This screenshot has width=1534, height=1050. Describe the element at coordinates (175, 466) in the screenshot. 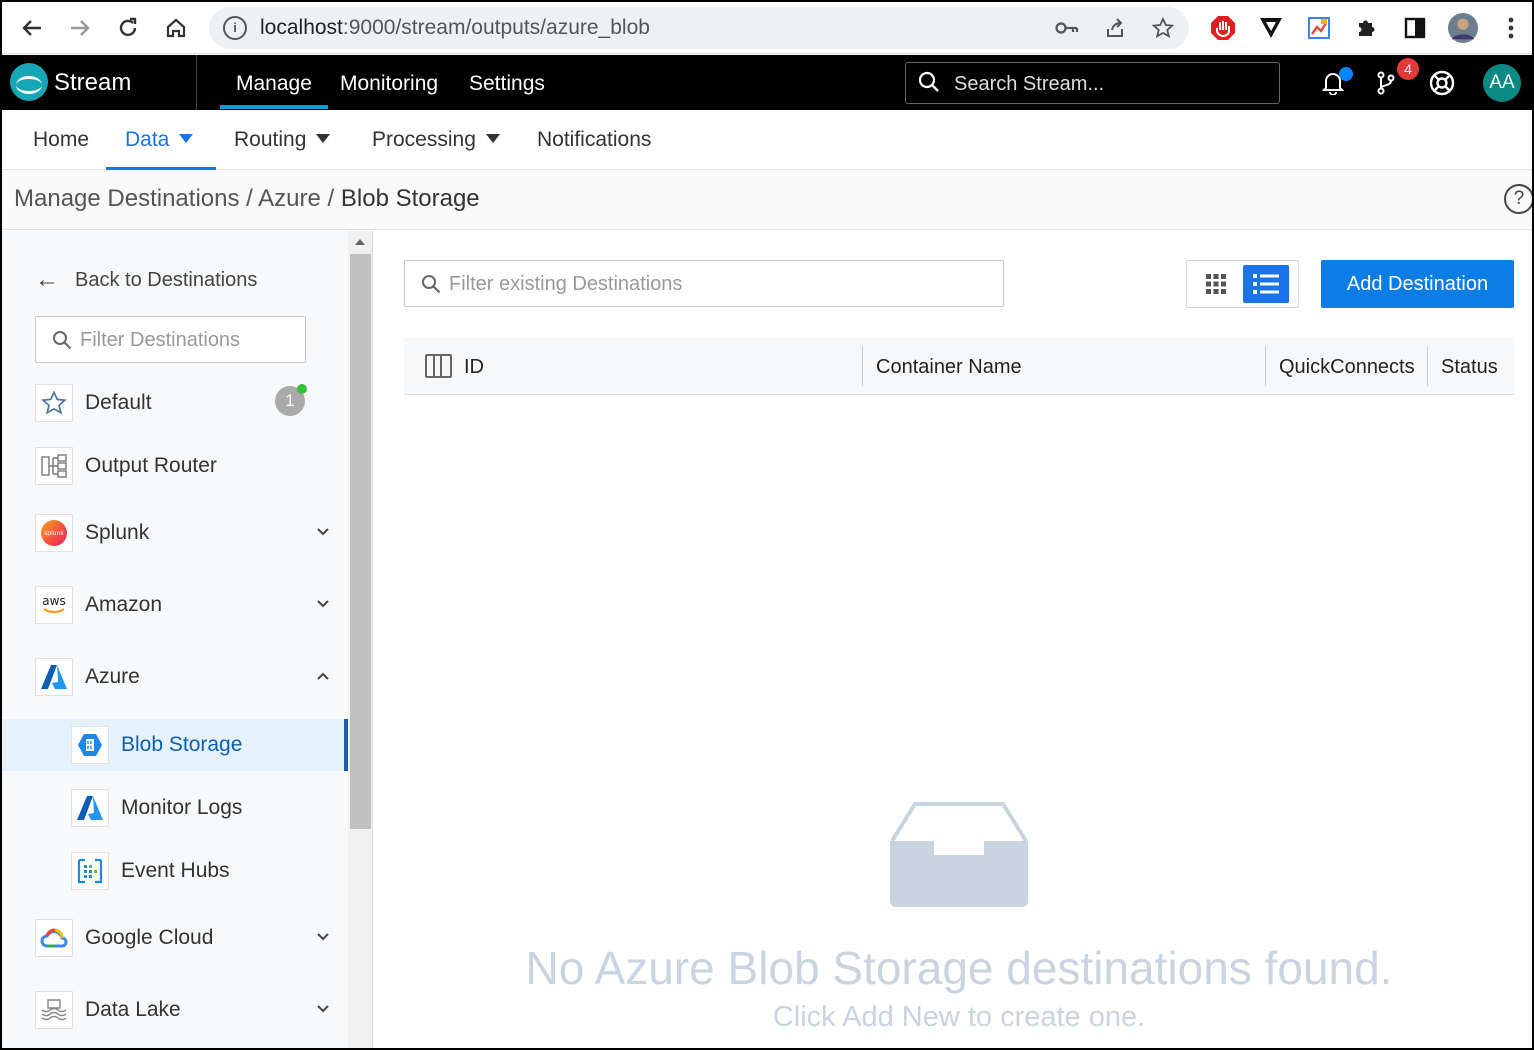

I see `sidebar-item-output-router: Output Router` at that location.